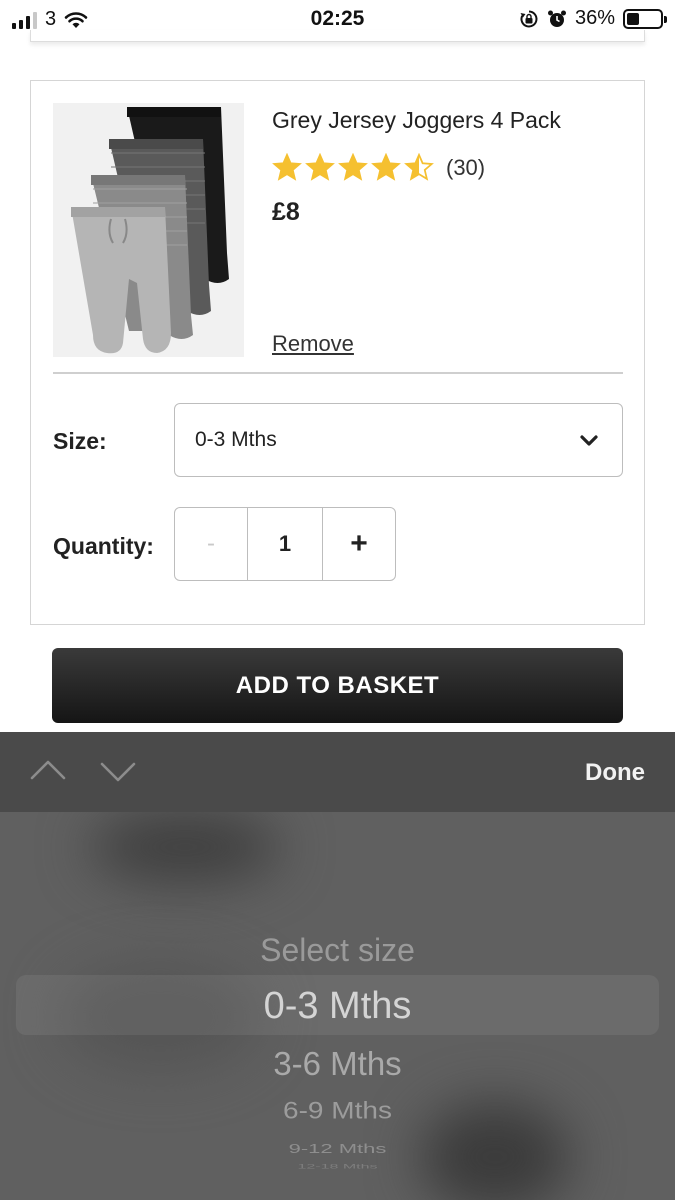 The image size is (675, 1200). I want to click on product-rating: (30), so click(378, 168).